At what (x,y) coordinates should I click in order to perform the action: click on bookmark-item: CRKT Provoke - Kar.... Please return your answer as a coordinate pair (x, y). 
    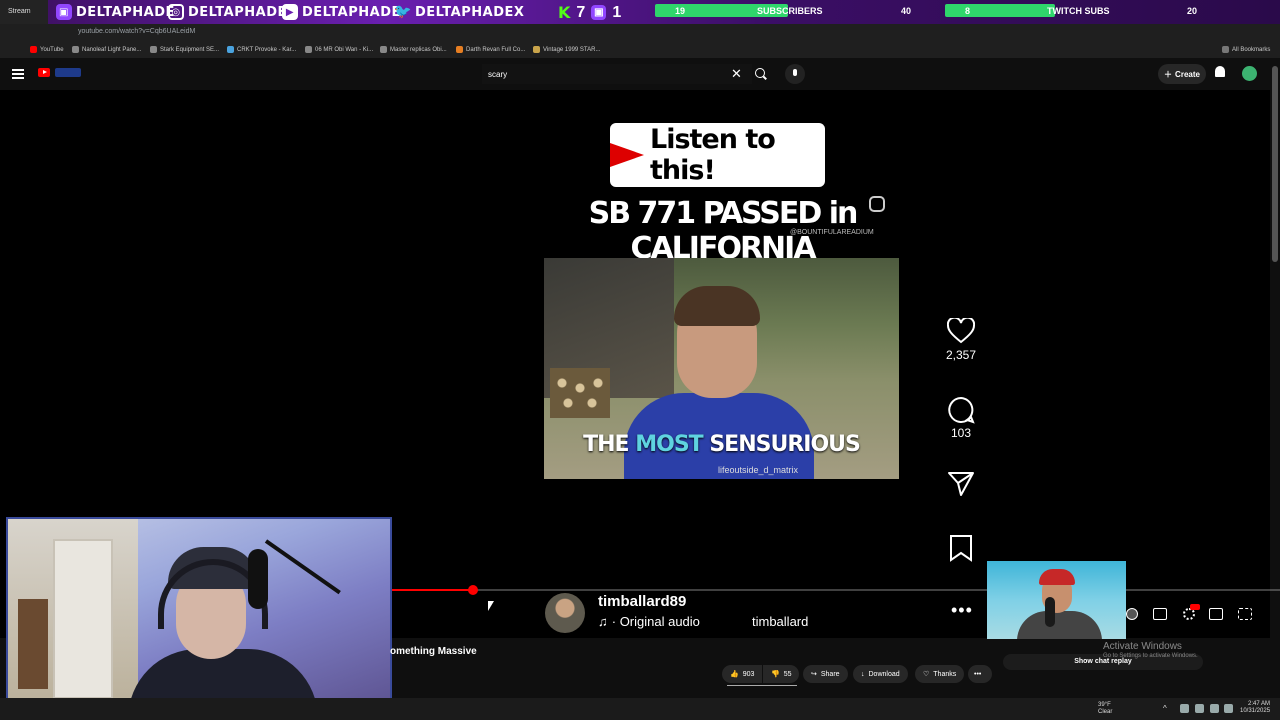
    Looking at the image, I should click on (261, 49).